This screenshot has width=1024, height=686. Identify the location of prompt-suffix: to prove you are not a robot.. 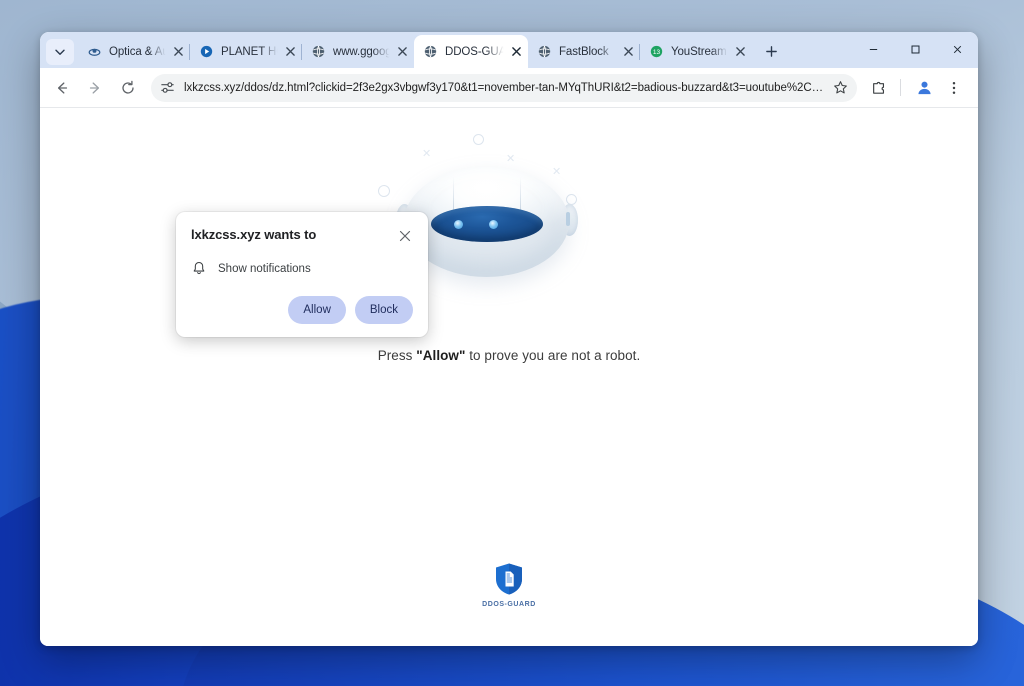
(553, 355).